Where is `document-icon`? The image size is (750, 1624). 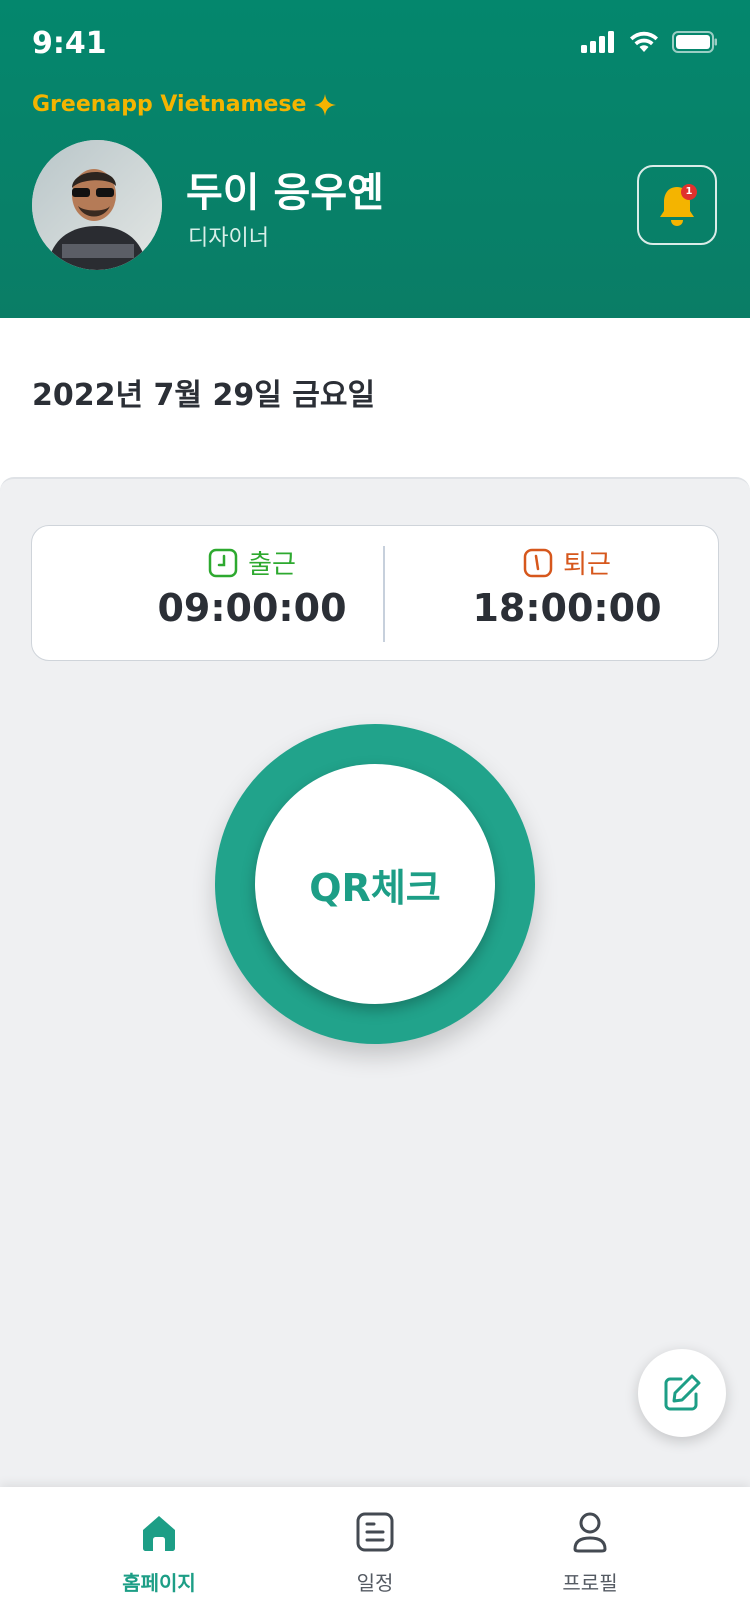
document-icon is located at coordinates (375, 1532).